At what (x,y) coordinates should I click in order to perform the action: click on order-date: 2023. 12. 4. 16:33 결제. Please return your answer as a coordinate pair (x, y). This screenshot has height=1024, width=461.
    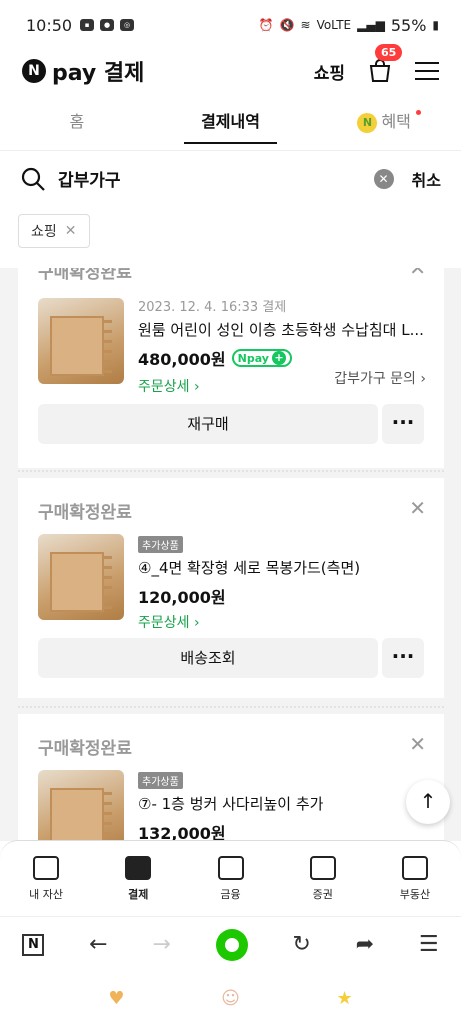
    Looking at the image, I should click on (212, 307).